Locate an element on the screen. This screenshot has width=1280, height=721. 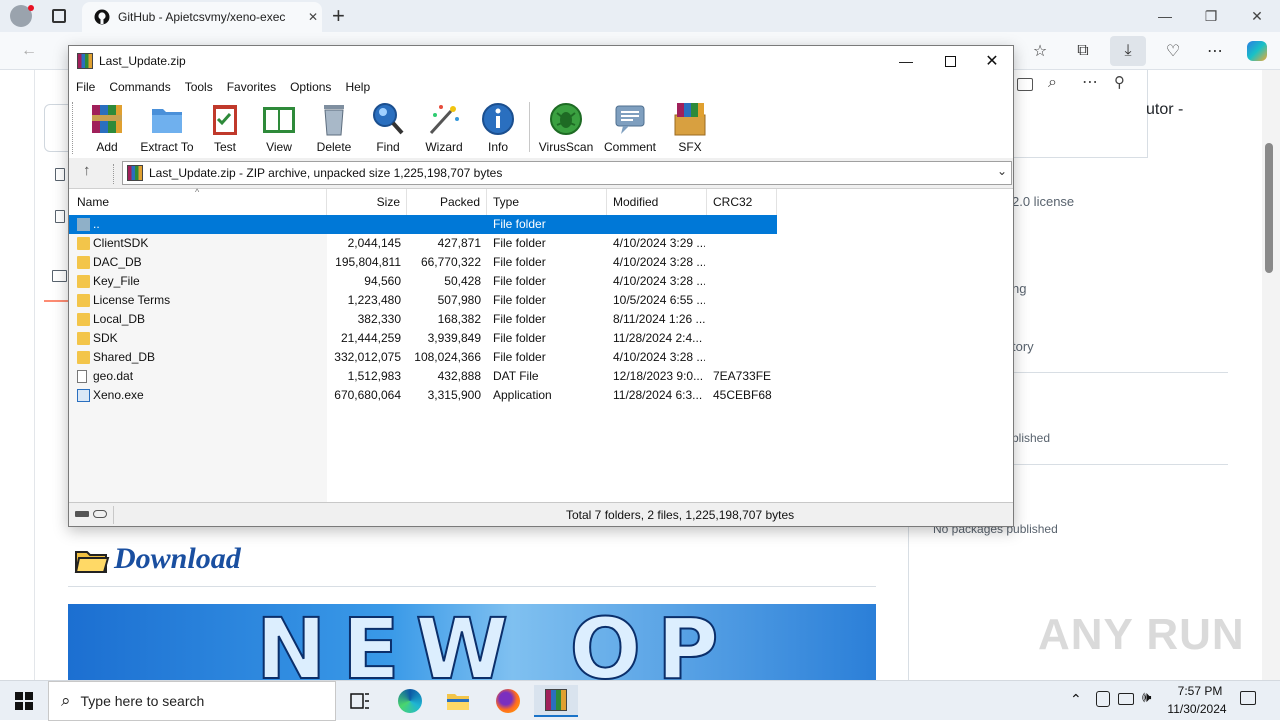
pin-icon: ⚲ is located at coordinates (1119, 82).